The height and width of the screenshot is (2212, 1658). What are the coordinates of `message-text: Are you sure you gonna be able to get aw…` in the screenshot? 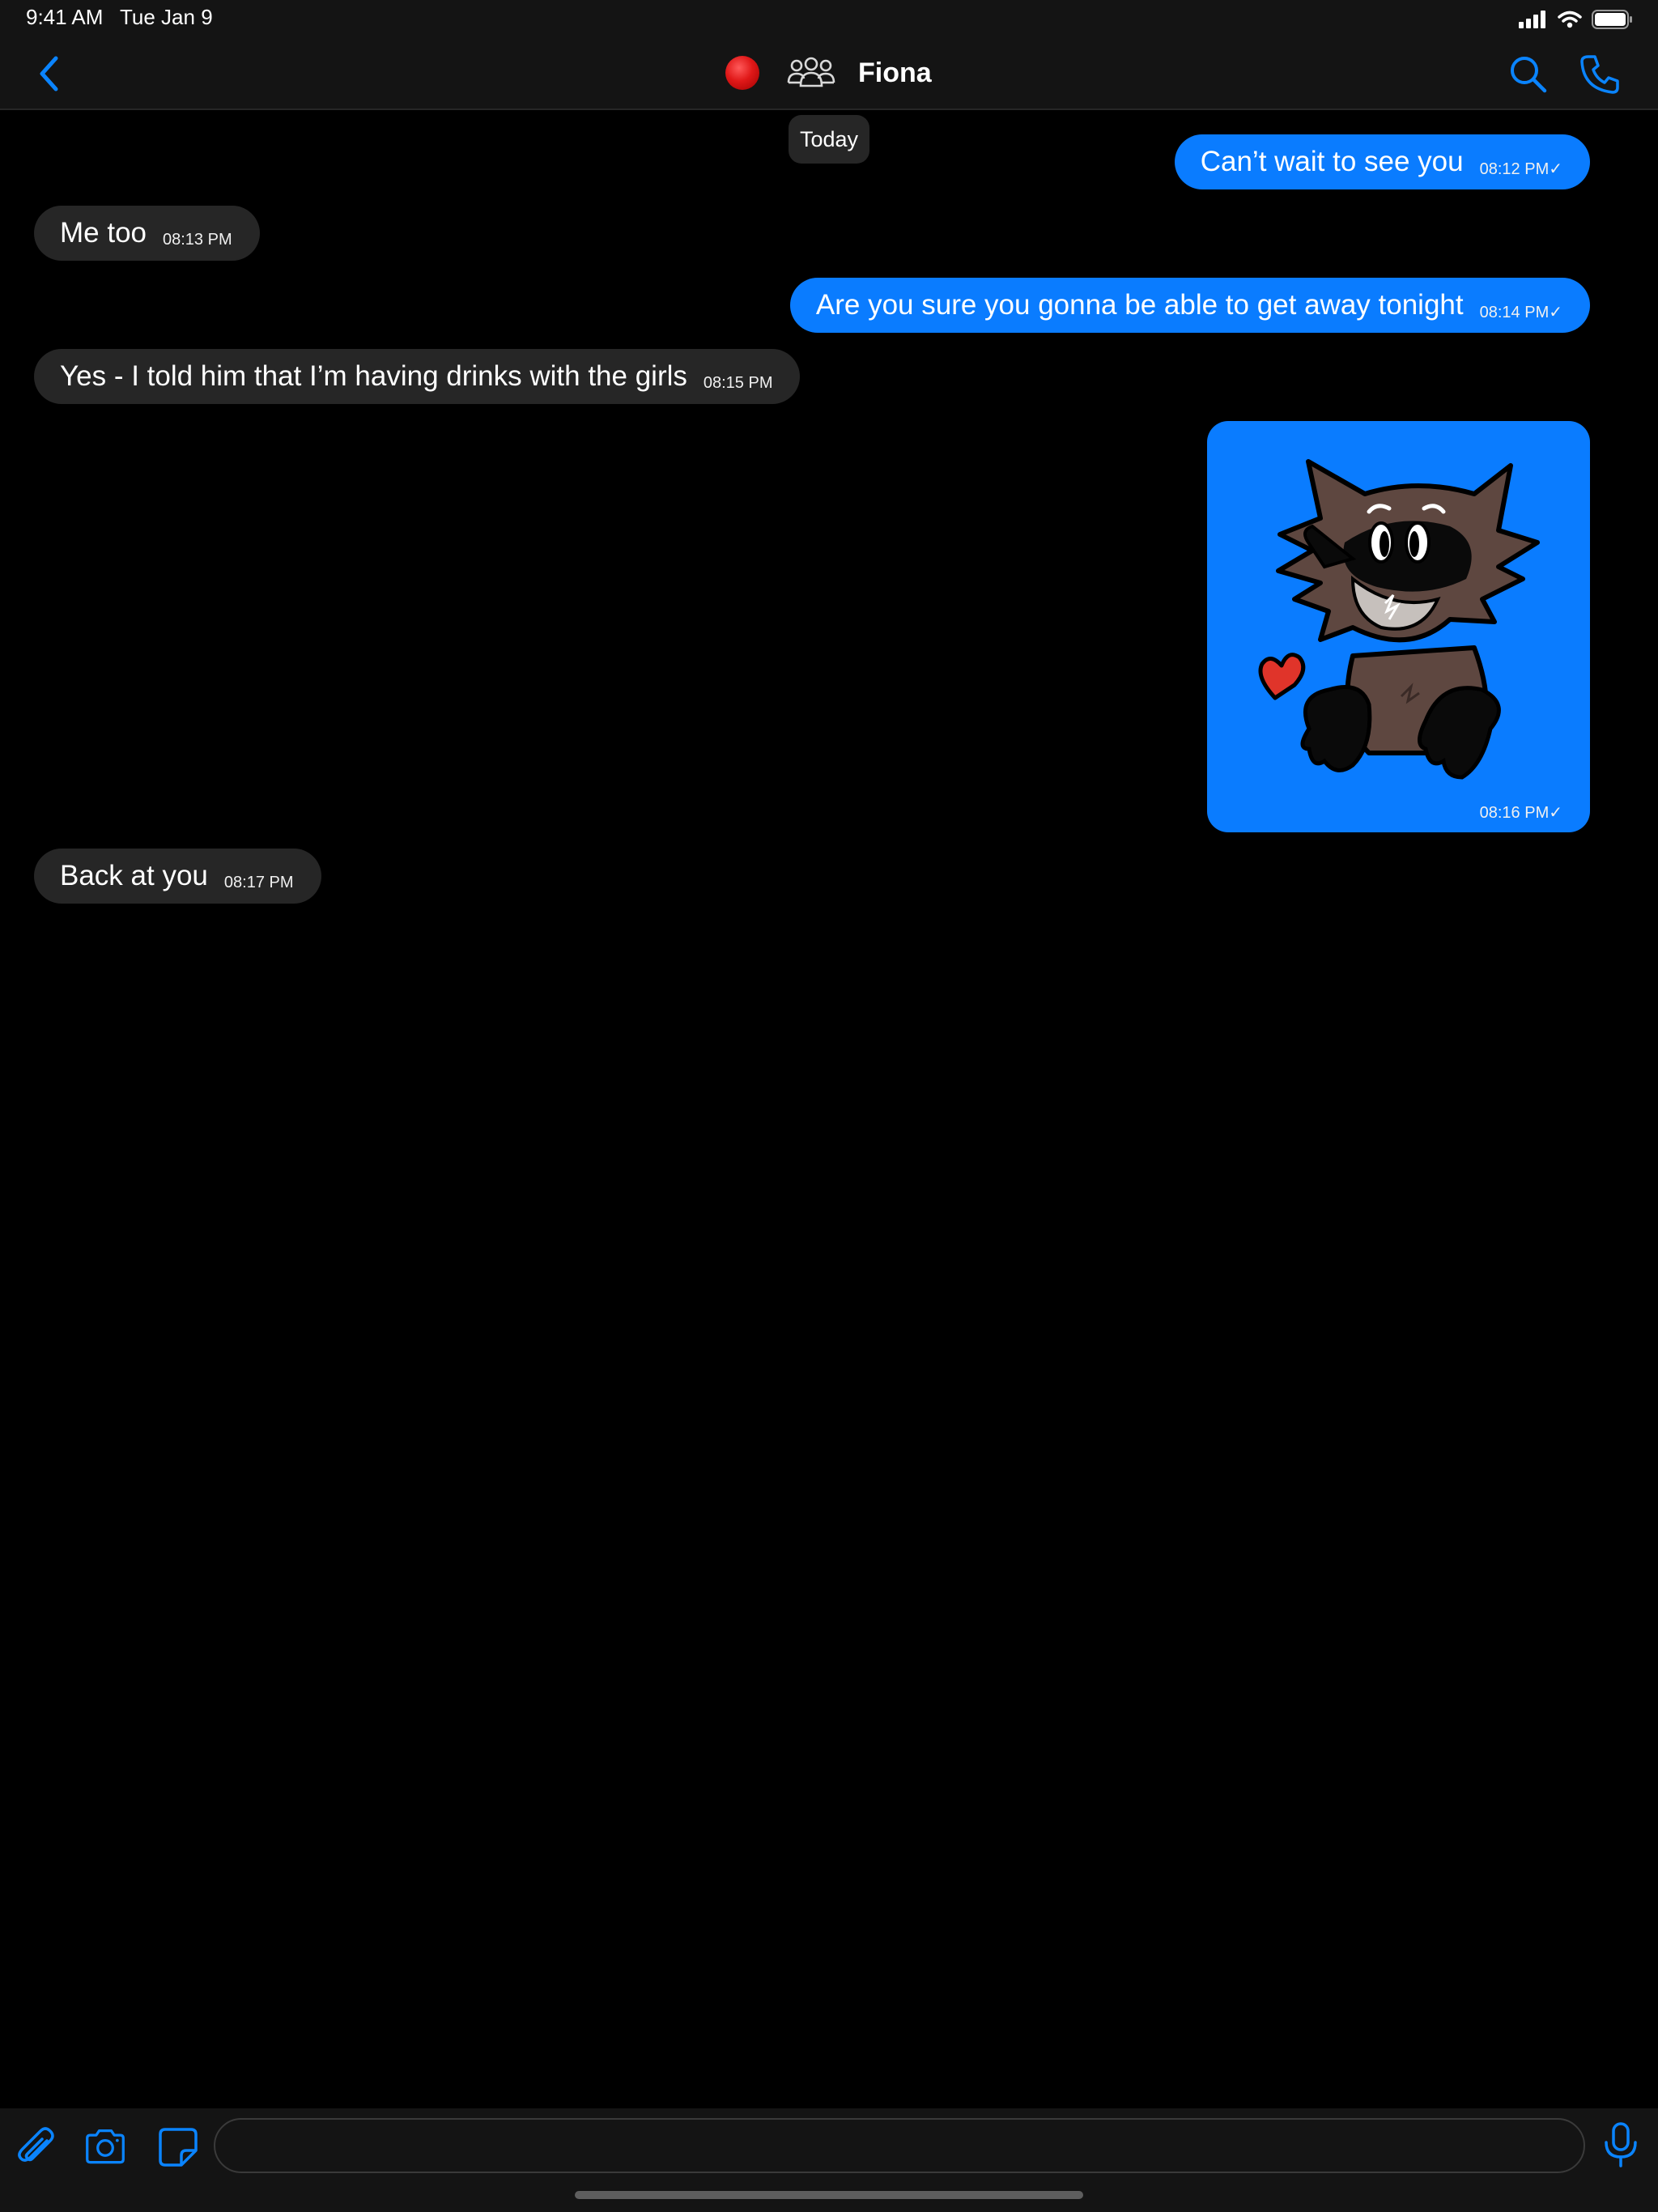 It's located at (1139, 305).